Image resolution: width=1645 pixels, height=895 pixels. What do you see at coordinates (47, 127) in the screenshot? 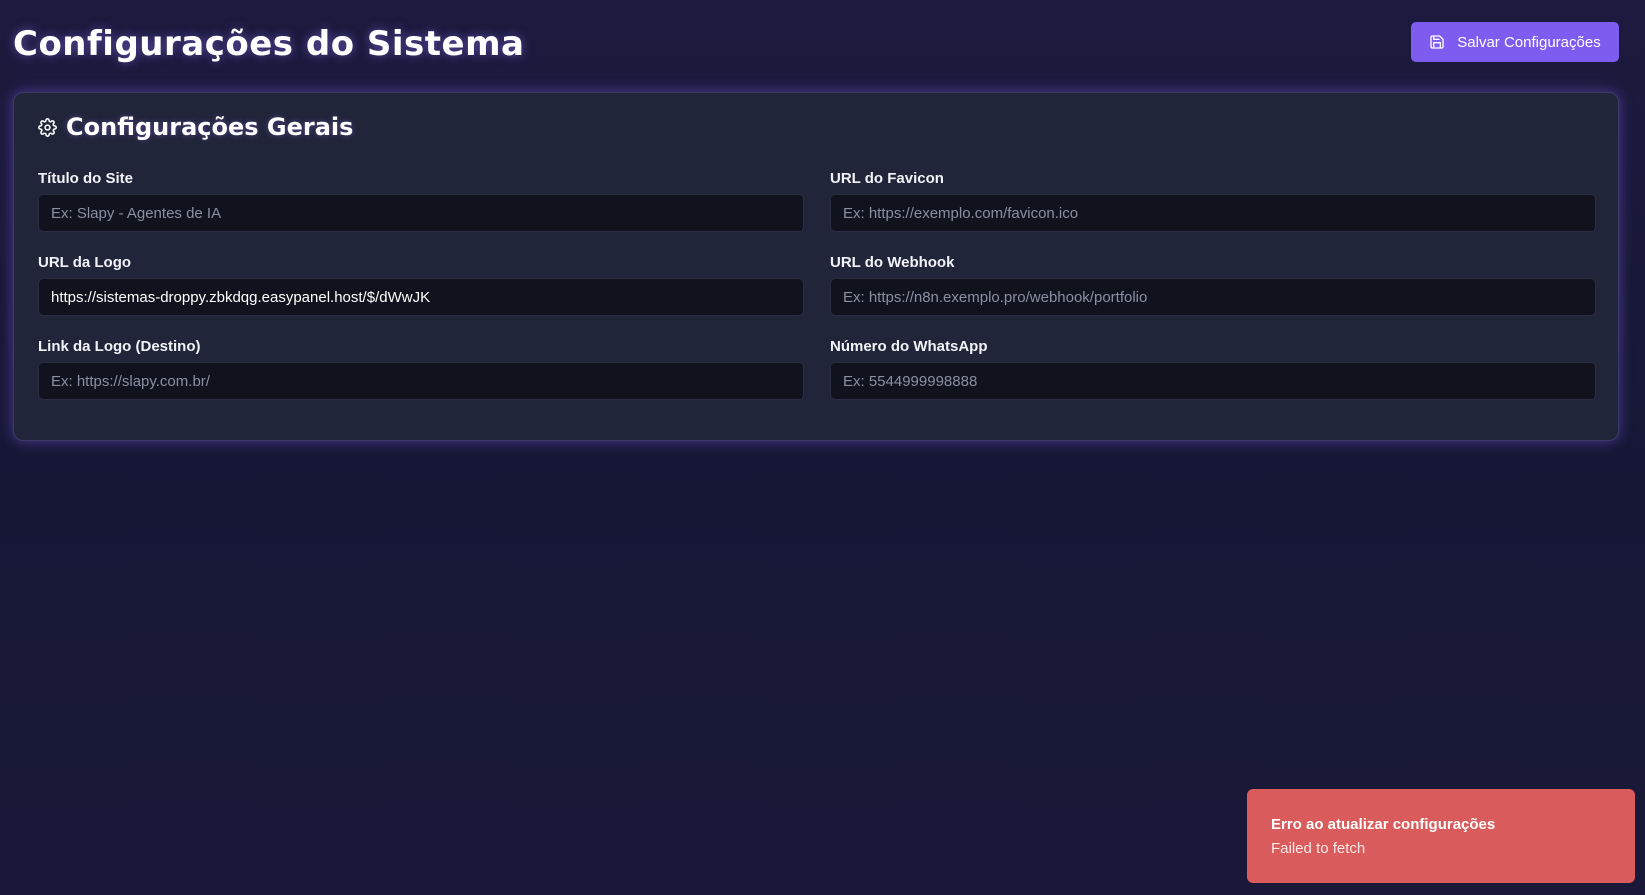
I see `gear-icon` at bounding box center [47, 127].